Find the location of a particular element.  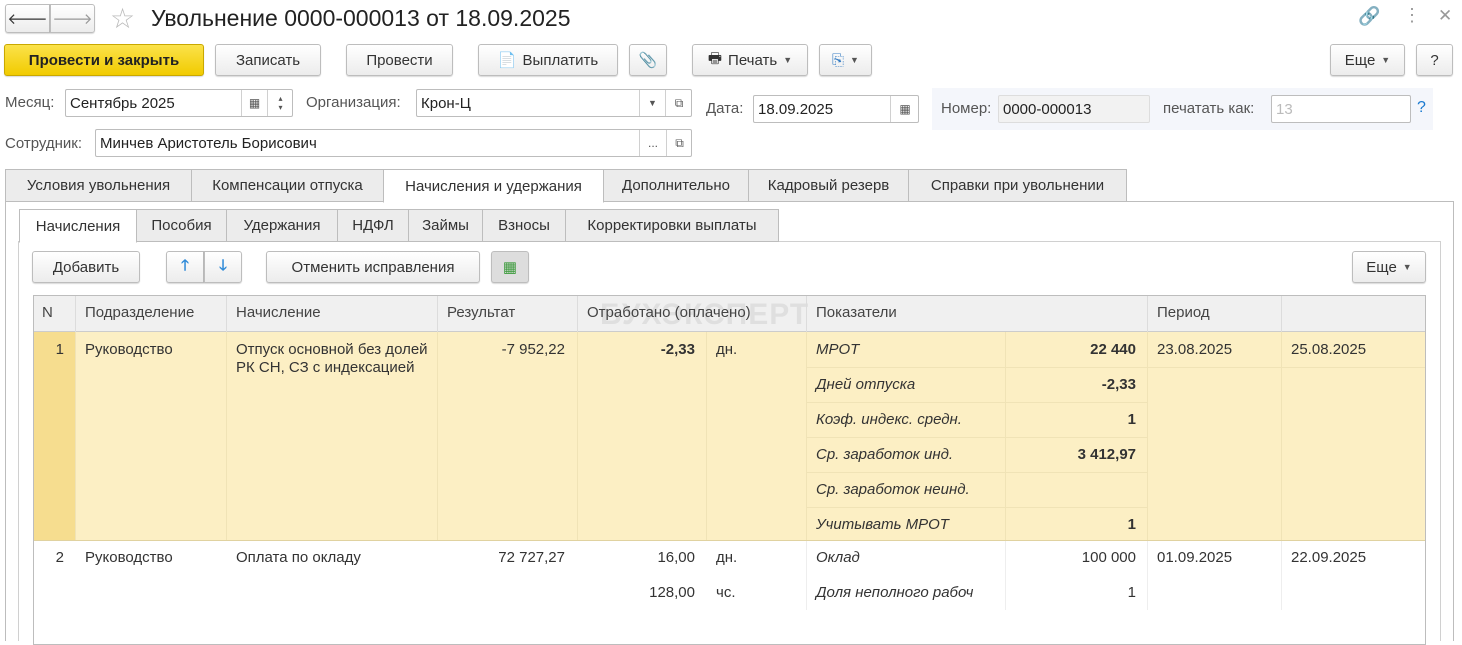

result-cell: 72 727,27 is located at coordinates (501, 557).